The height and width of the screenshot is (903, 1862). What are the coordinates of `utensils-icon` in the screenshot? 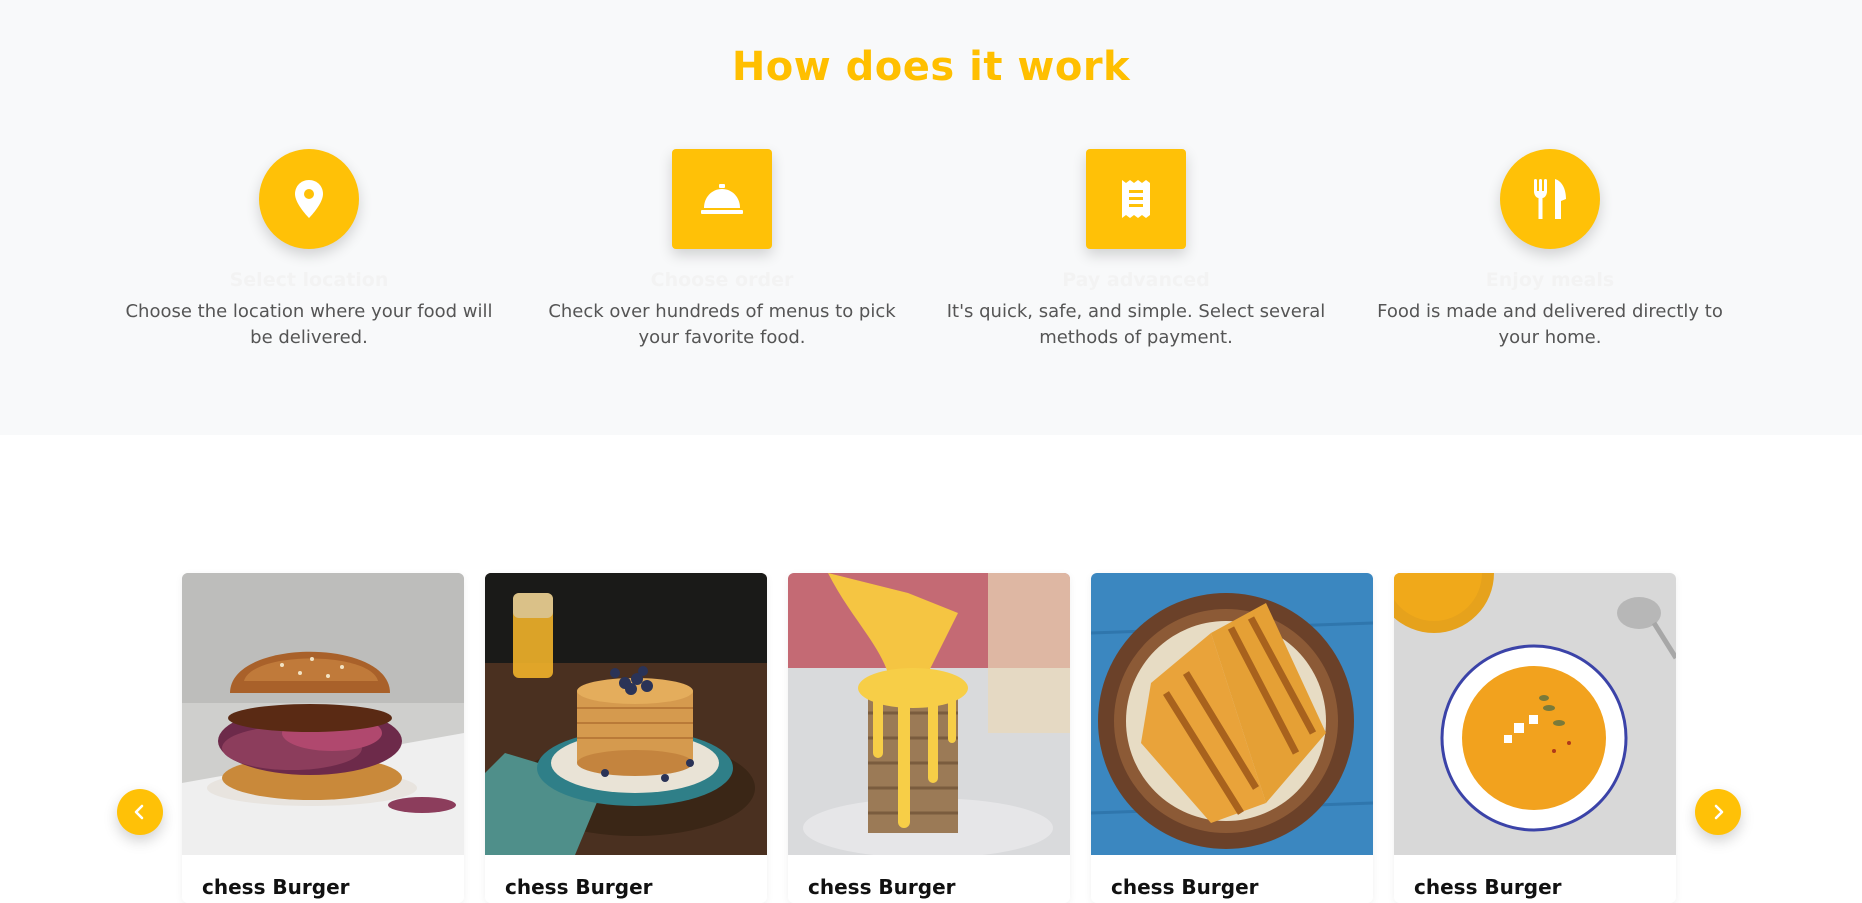 It's located at (1550, 199).